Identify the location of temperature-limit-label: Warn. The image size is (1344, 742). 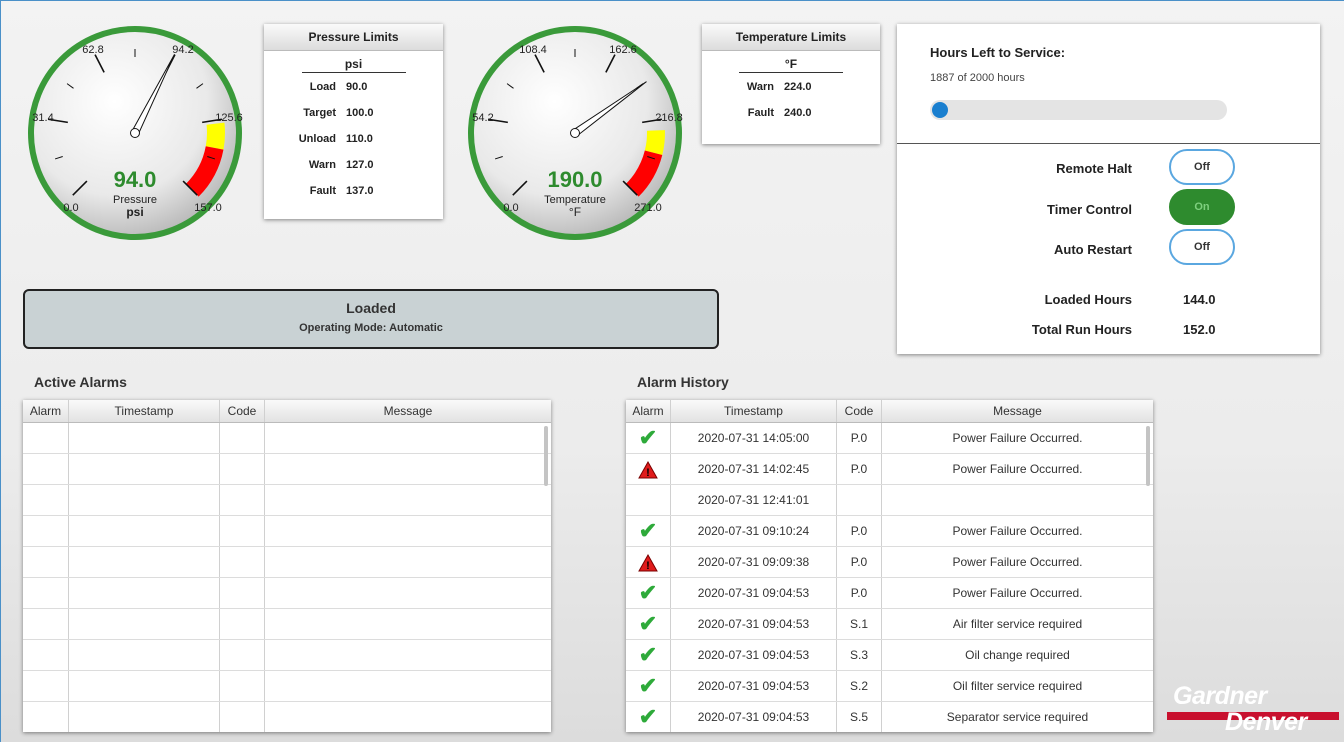
(760, 87).